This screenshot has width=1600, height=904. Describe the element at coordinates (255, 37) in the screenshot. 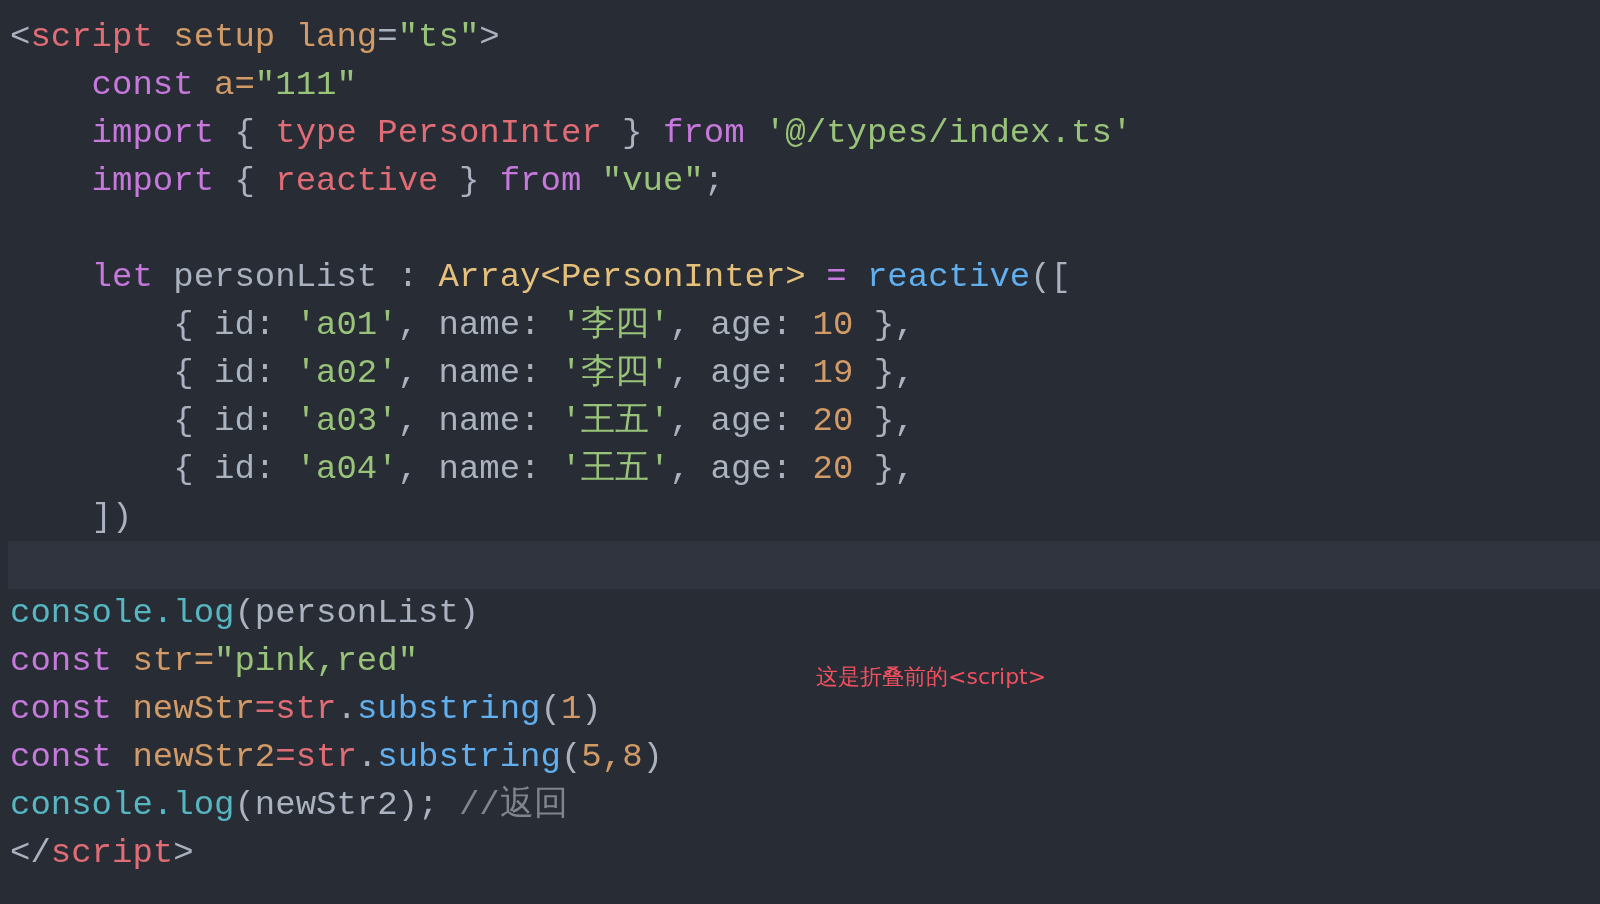

I see `code-line: <script setup lang="ts">` at that location.